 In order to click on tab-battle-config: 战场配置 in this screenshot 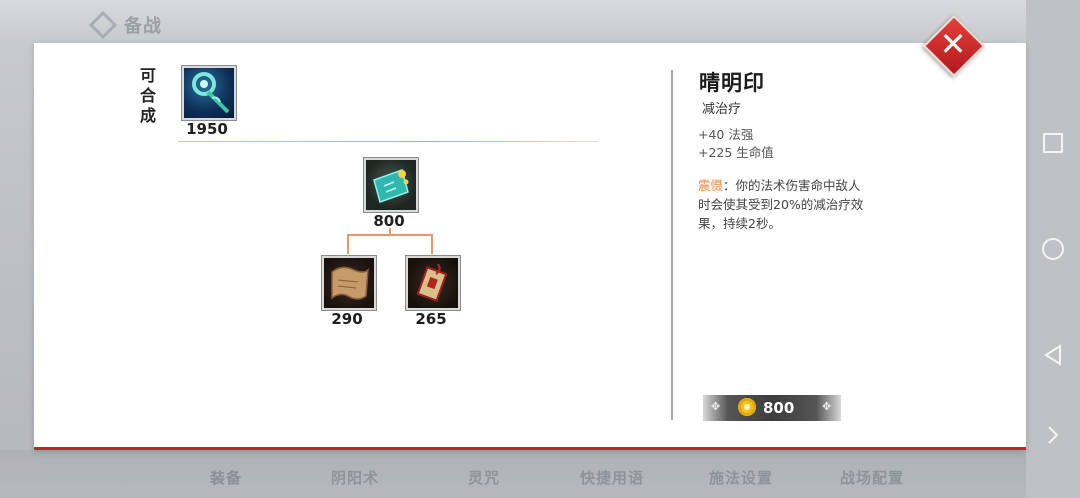, I will do `click(872, 478)`.